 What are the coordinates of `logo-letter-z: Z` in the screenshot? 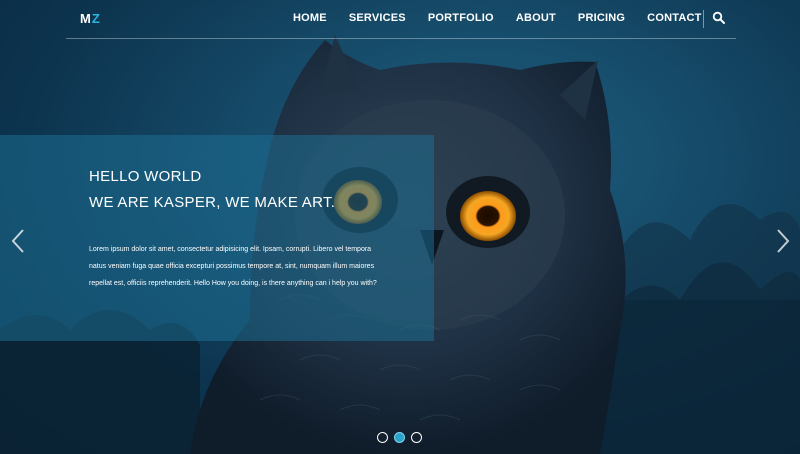 It's located at (96, 18).